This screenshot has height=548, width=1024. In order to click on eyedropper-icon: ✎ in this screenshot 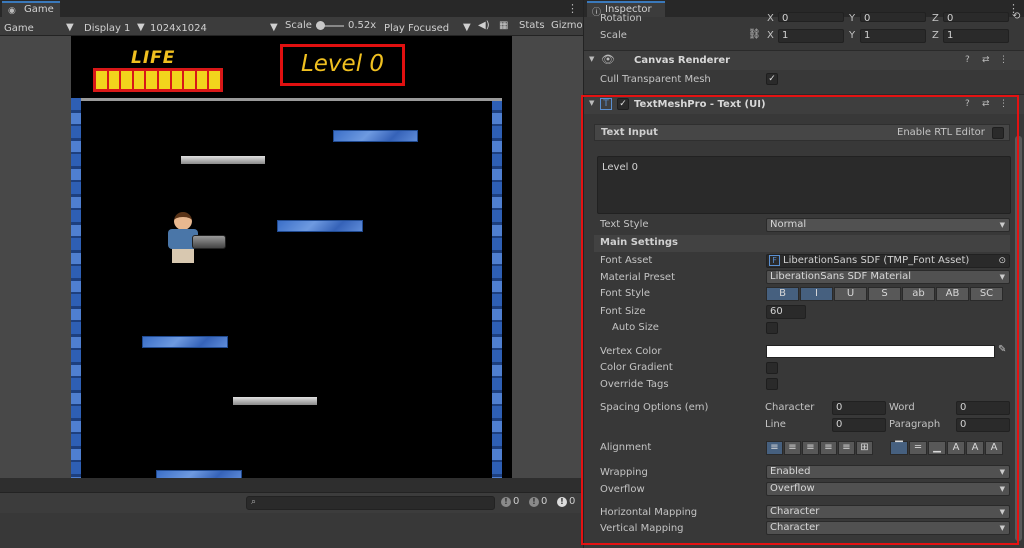, I will do `click(1002, 349)`.